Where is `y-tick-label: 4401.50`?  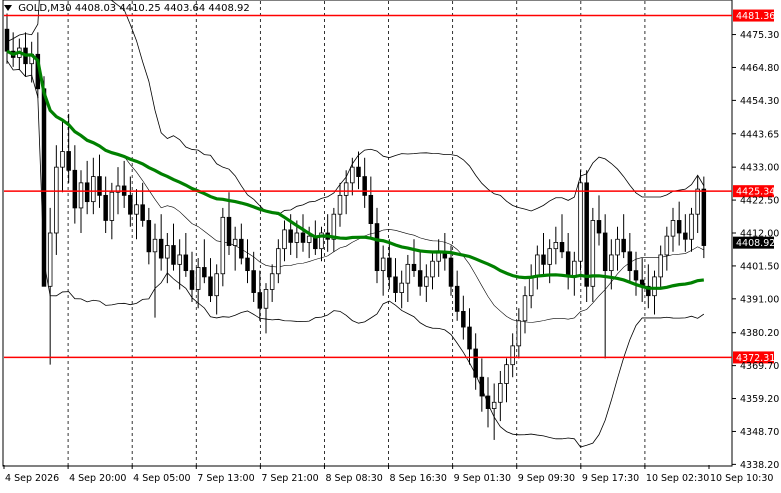
y-tick-label: 4401.50 is located at coordinates (759, 266).